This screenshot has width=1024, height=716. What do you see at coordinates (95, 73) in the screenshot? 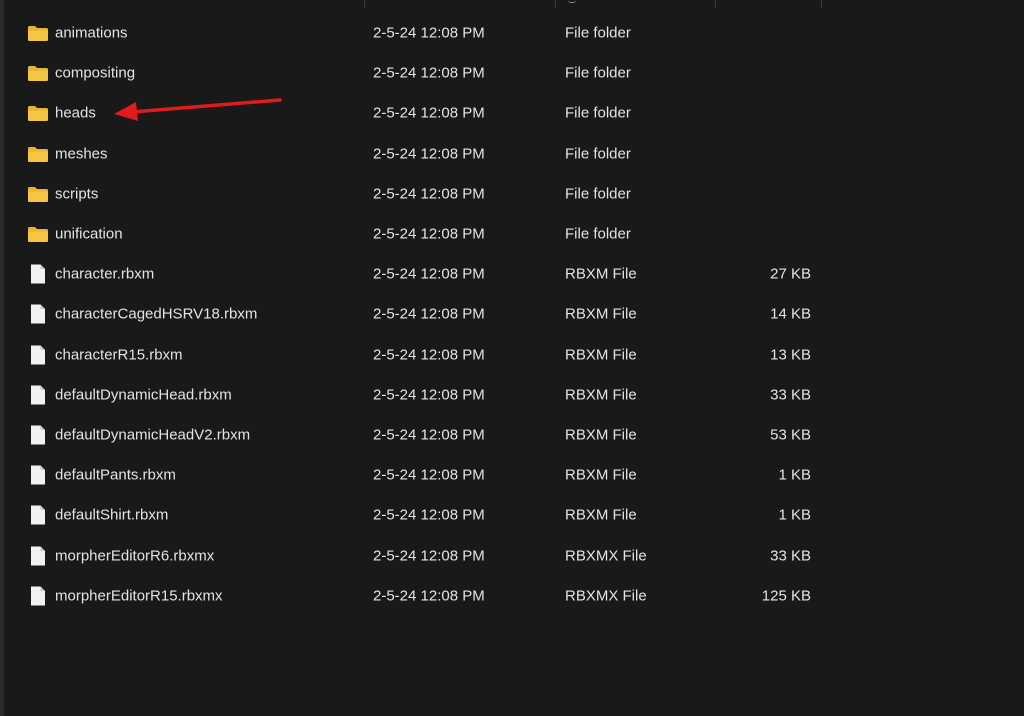
I see `file-name: compositing` at bounding box center [95, 73].